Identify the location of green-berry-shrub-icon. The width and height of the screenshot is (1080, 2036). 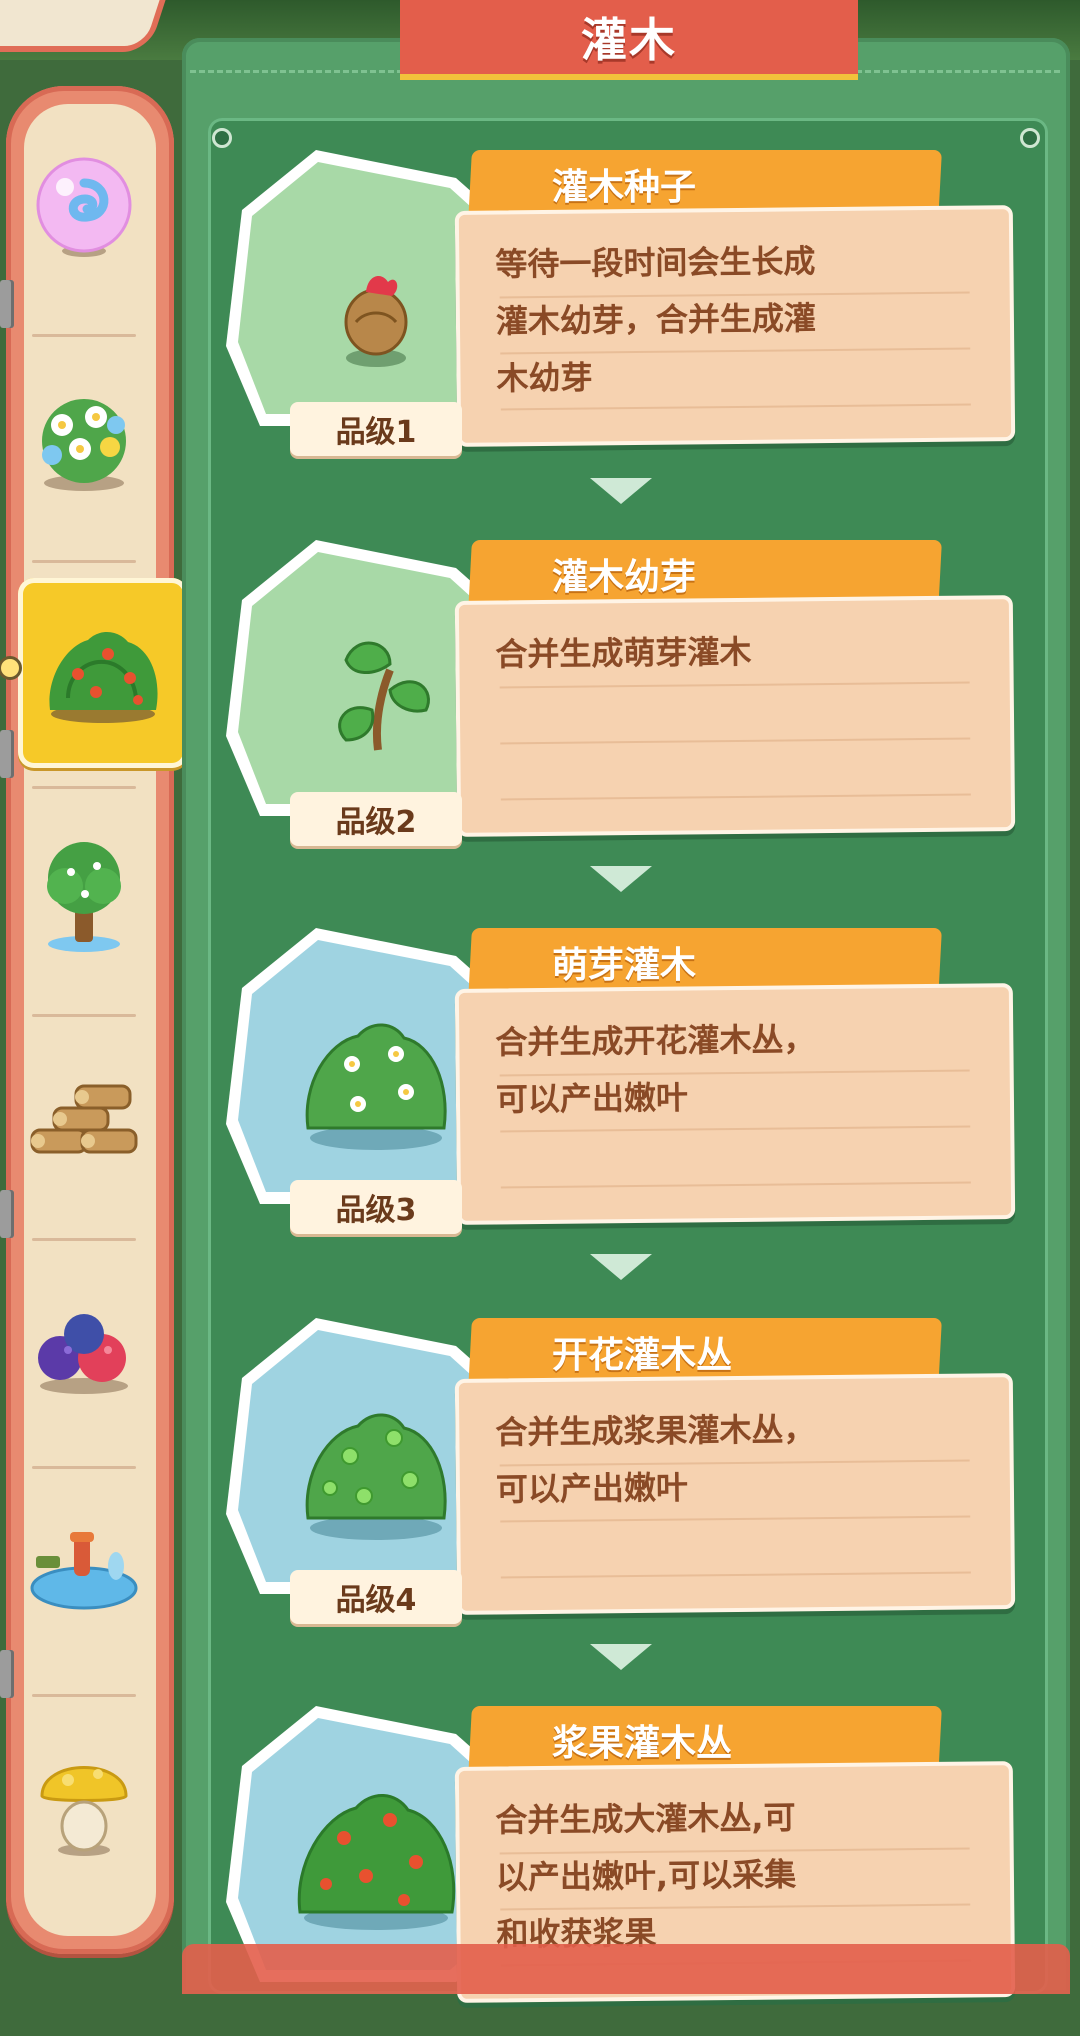
(376, 1476).